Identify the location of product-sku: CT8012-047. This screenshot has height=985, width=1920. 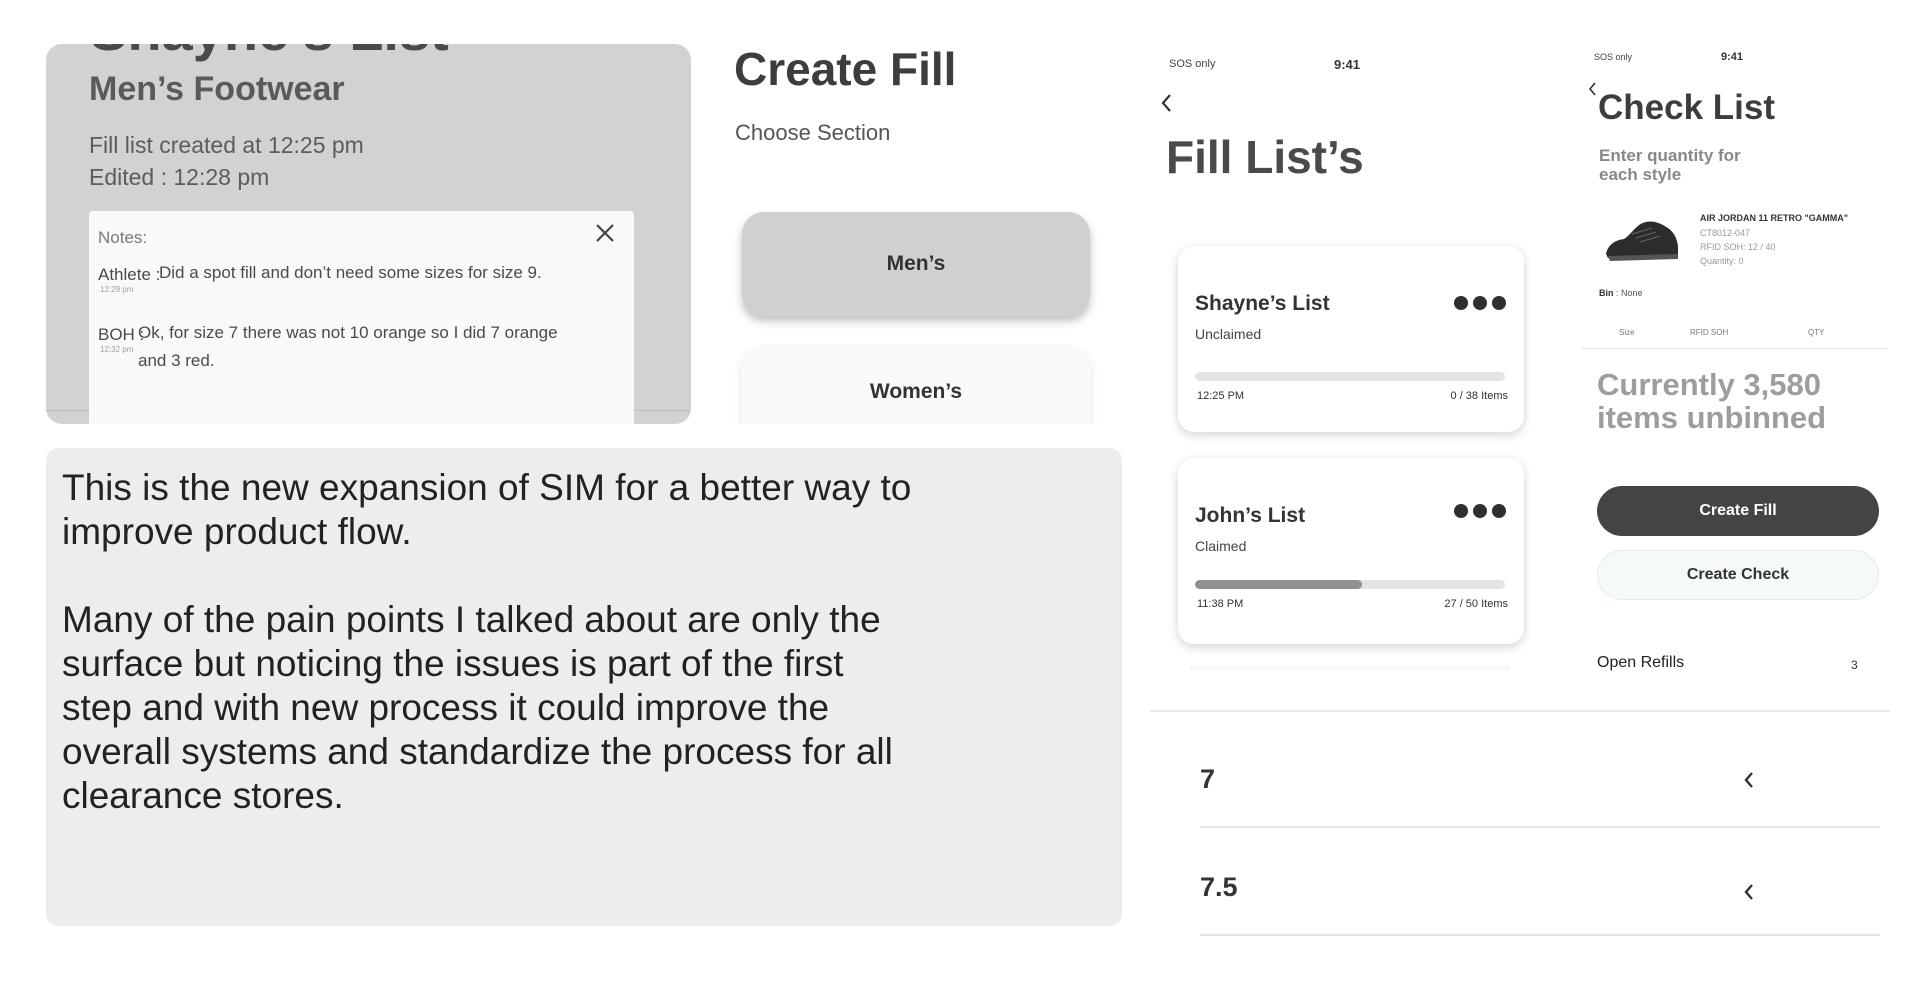
(1725, 233).